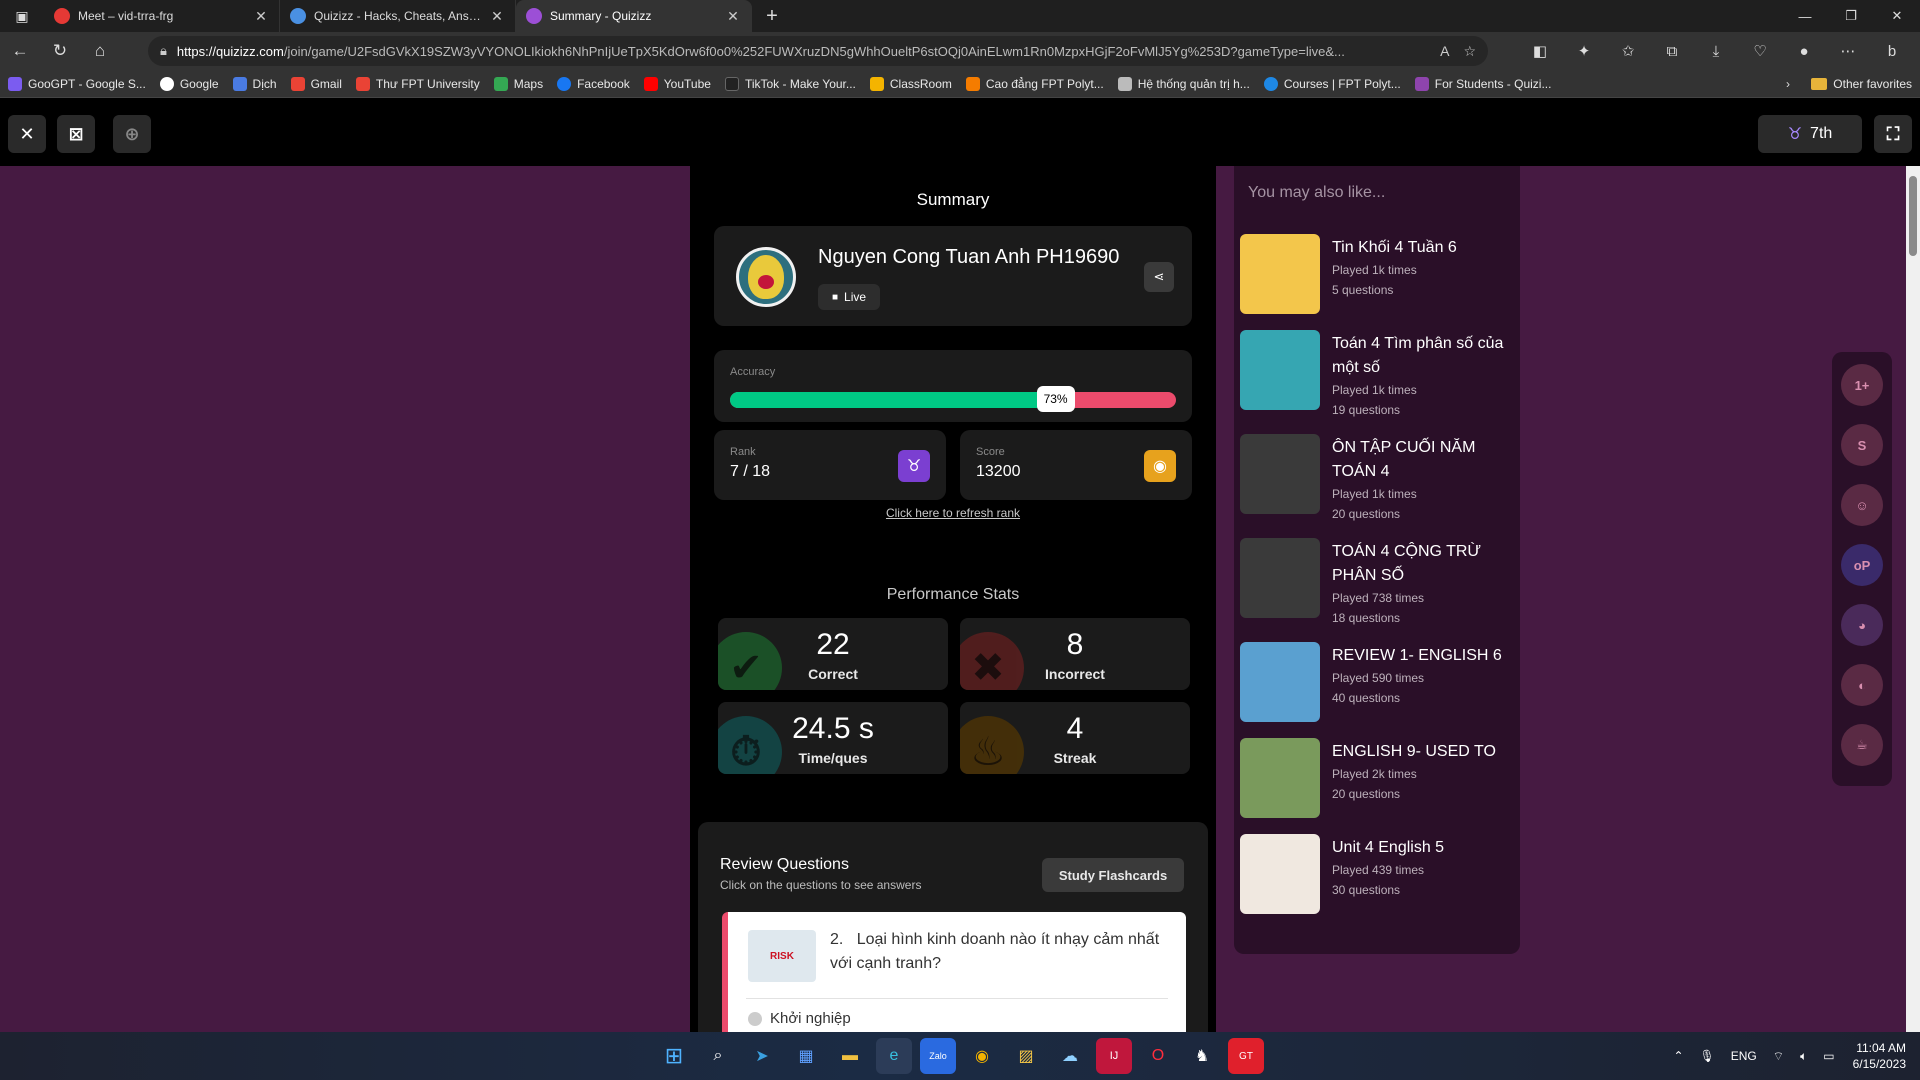 This screenshot has height=1080, width=1920. I want to click on battery-icon: ▭, so click(1828, 1056).